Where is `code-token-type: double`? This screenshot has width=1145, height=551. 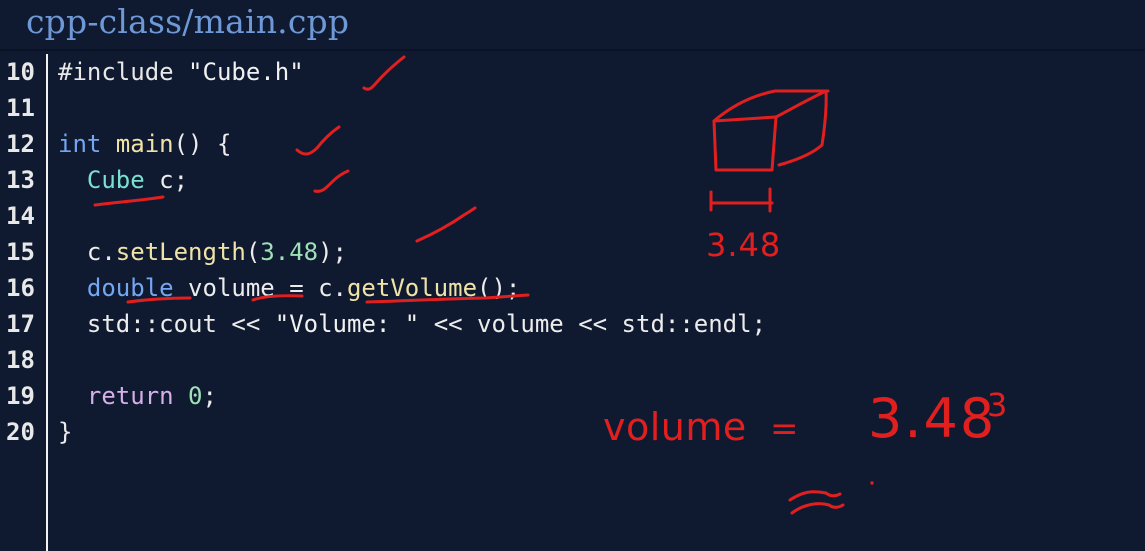
code-token-type: double is located at coordinates (116, 288).